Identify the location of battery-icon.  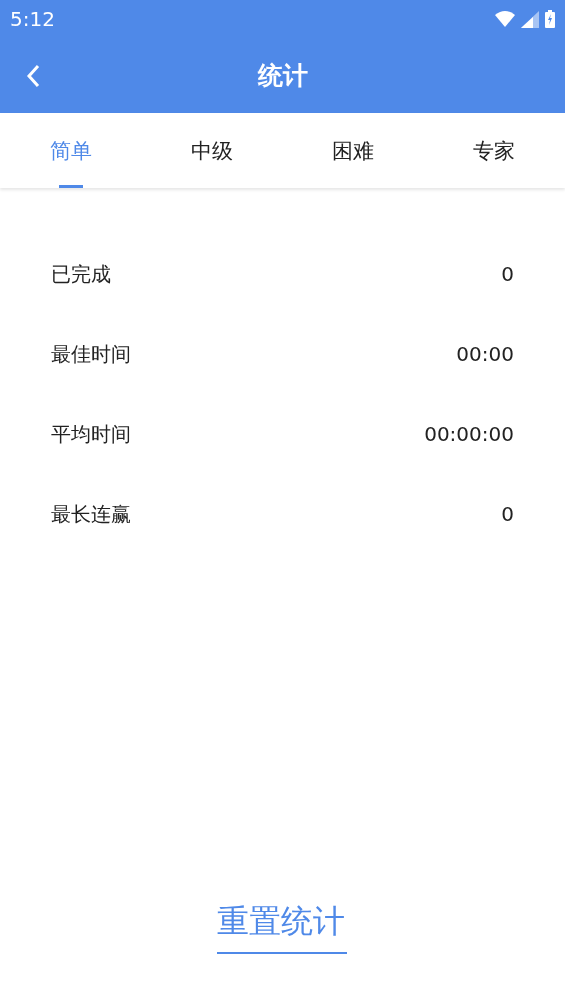
(550, 19).